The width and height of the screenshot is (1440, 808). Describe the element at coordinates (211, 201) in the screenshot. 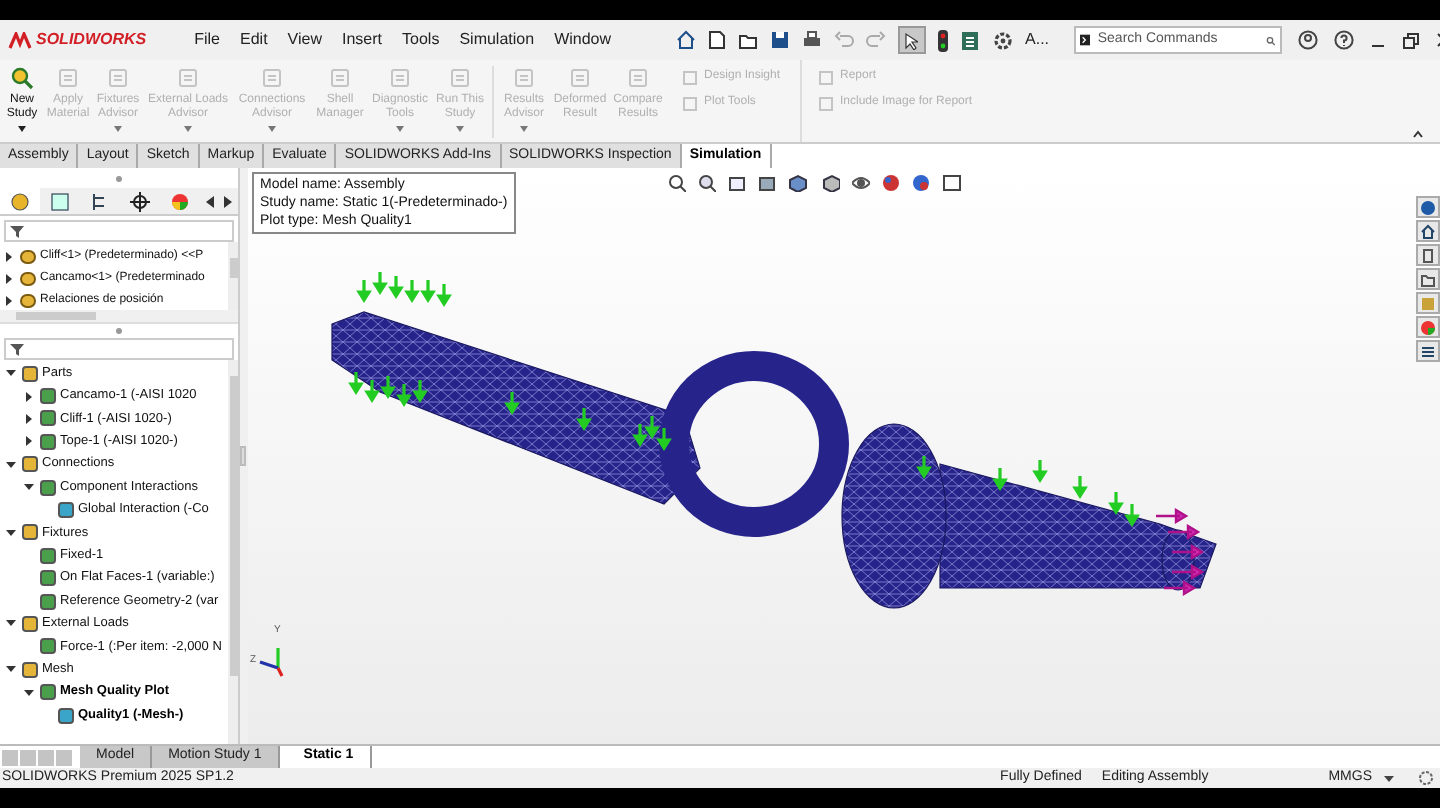

I see `scroll-left-icon` at that location.